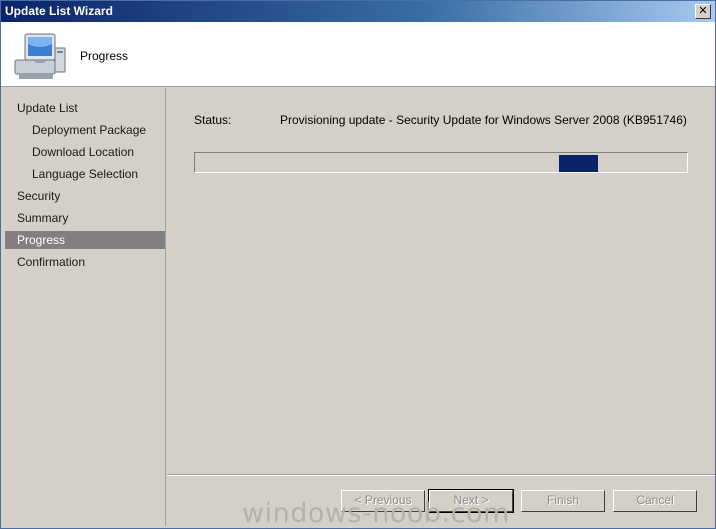 The width and height of the screenshot is (716, 529). What do you see at coordinates (655, 501) in the screenshot?
I see `cancel-button: Cancel` at bounding box center [655, 501].